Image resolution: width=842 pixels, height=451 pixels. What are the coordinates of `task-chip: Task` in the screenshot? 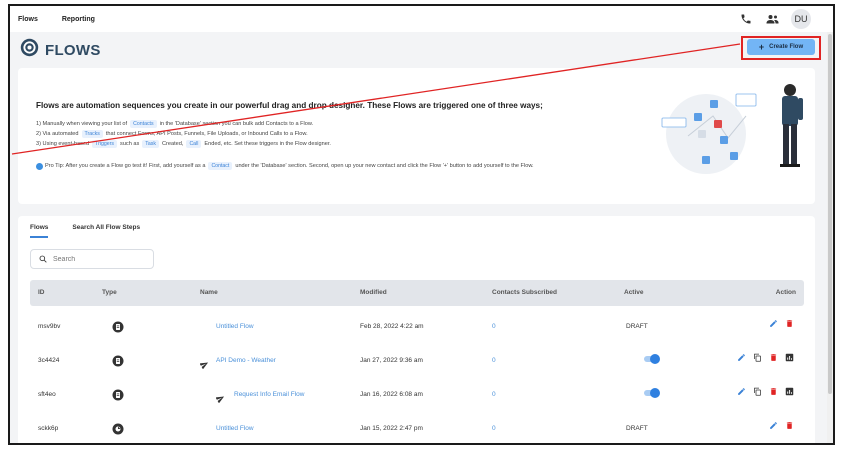 It's located at (150, 144).